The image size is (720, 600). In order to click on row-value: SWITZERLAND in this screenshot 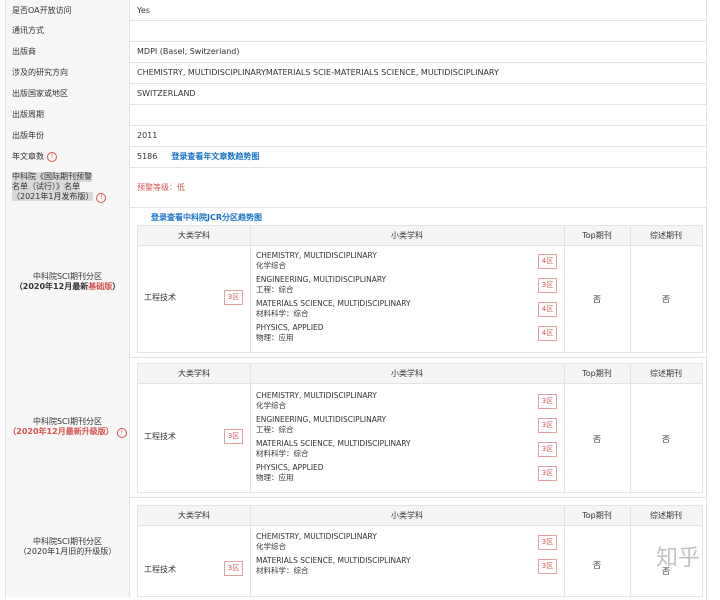, I will do `click(166, 93)`.